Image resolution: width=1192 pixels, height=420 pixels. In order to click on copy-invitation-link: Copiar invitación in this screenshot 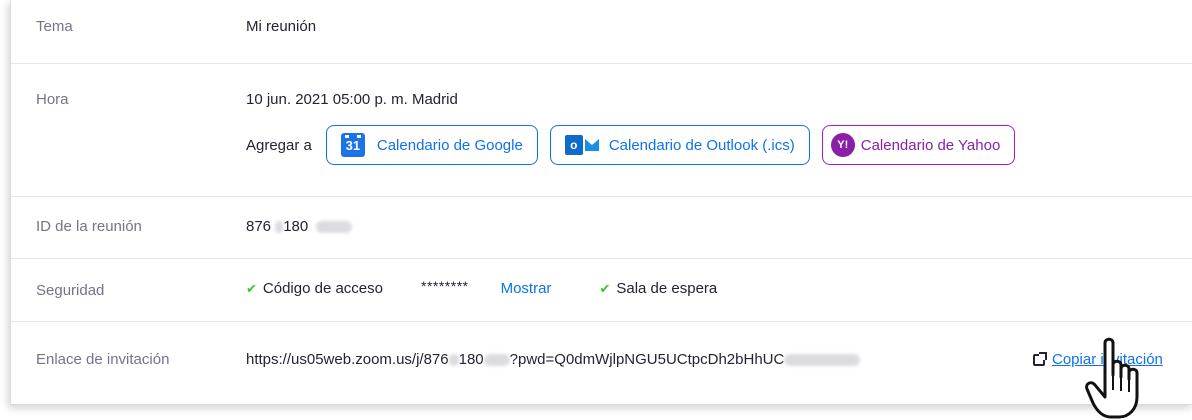, I will do `click(1107, 359)`.